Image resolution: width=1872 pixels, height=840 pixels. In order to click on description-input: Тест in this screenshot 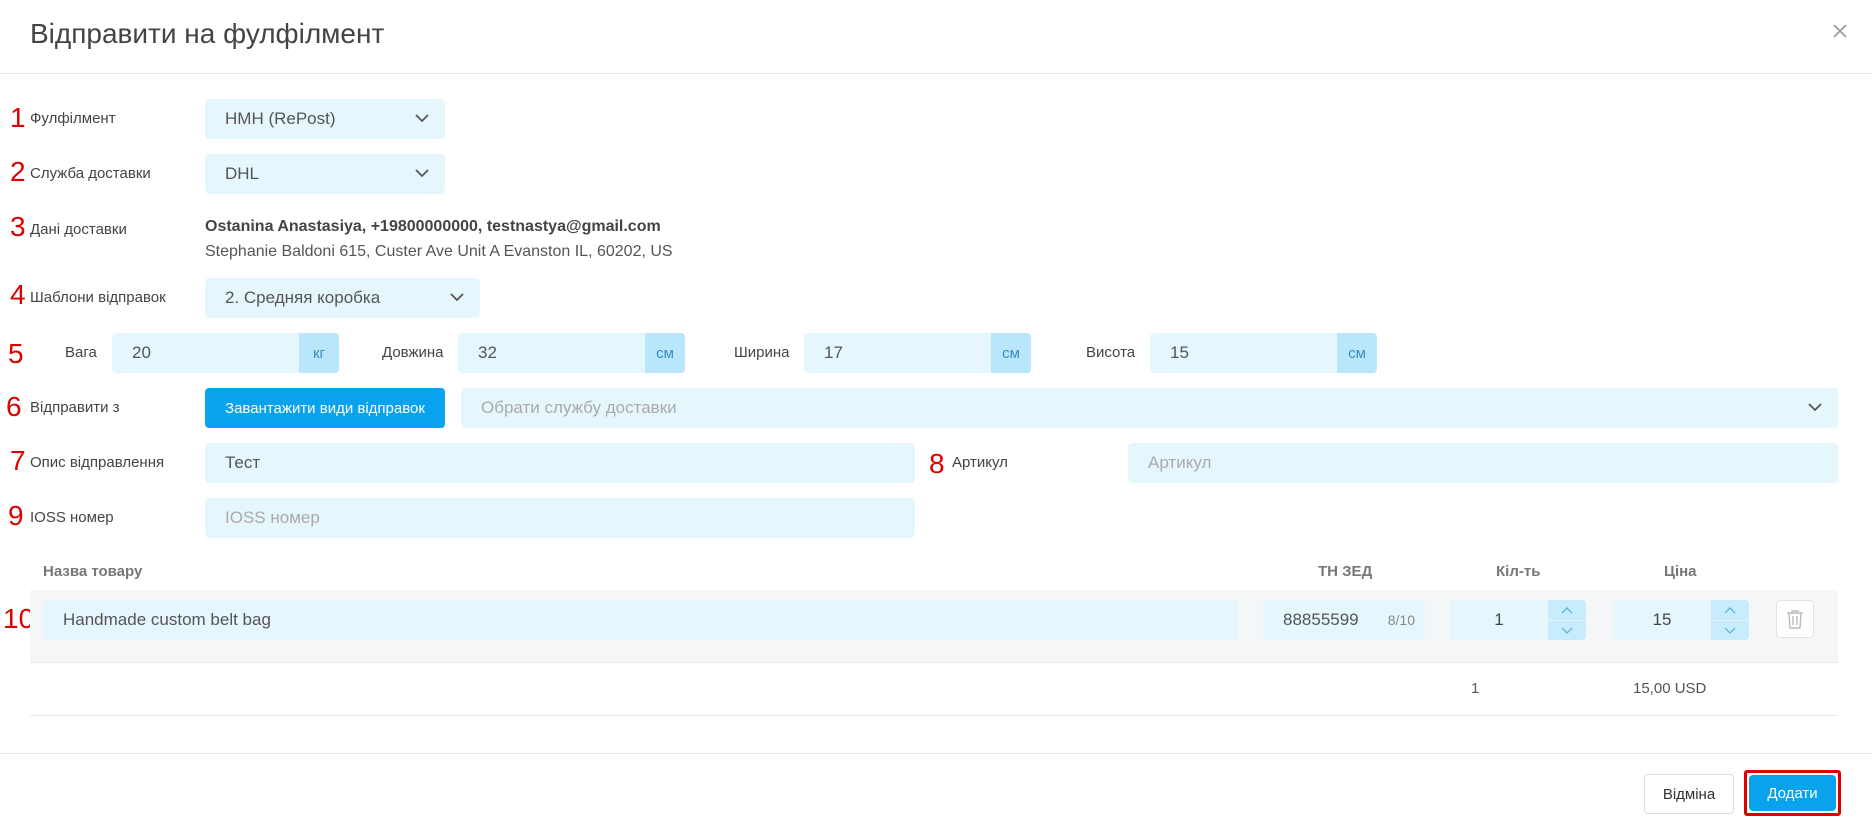, I will do `click(560, 463)`.